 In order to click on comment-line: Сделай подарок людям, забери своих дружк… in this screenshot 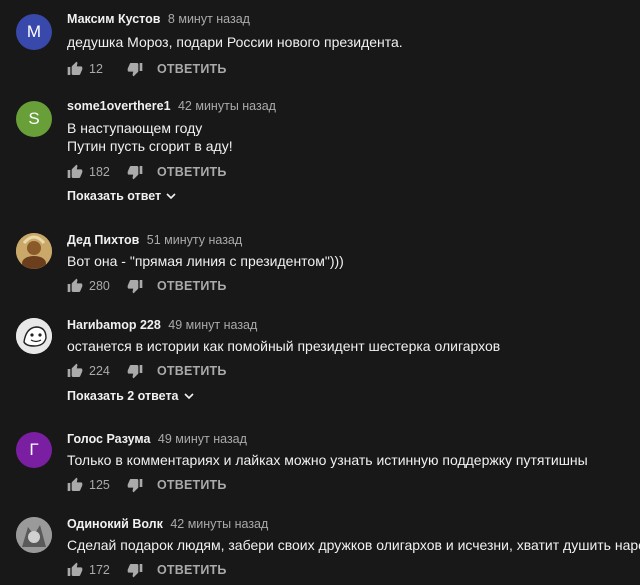, I will do `click(353, 545)`.